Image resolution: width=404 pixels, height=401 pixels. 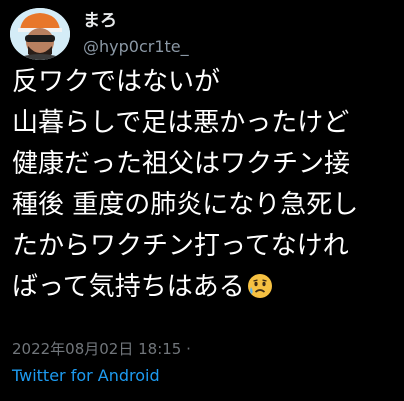 I want to click on tweet-source-link: Twitter for Android, so click(x=86, y=376).